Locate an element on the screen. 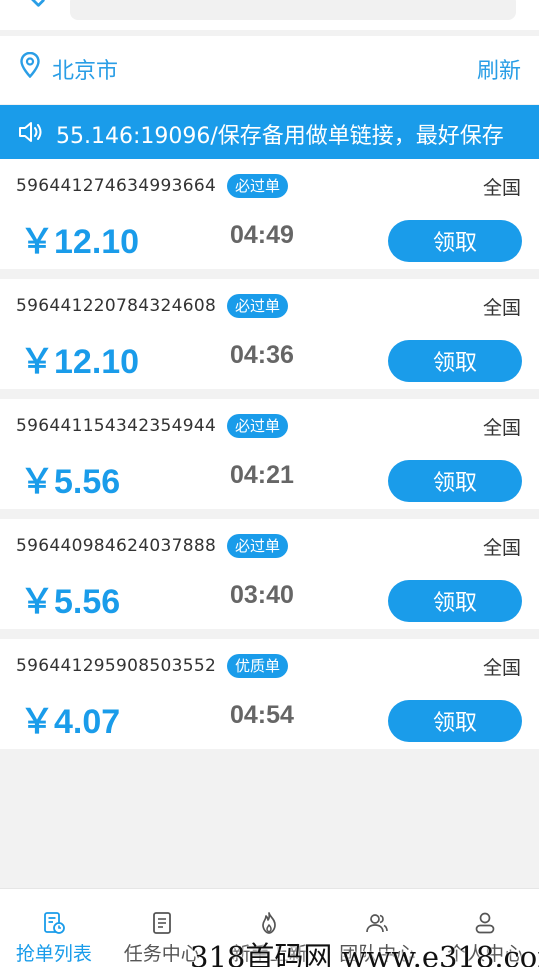 The image size is (539, 967). watermark: 318首码网 www.e318.com is located at coordinates (364, 953).